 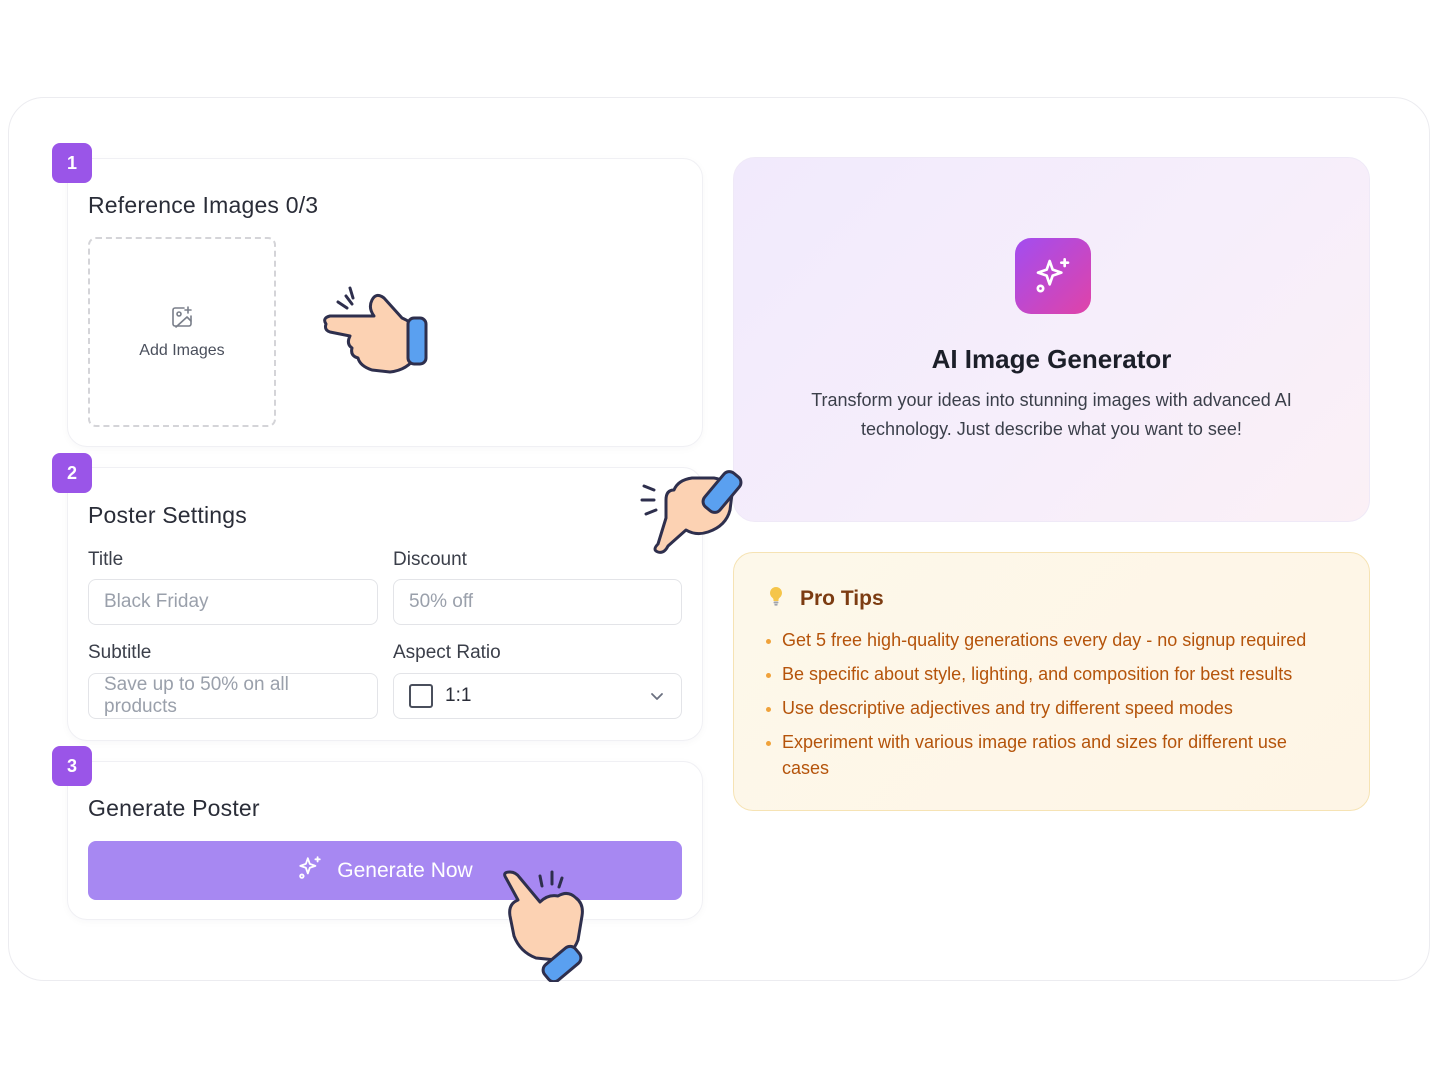 What do you see at coordinates (120, 652) in the screenshot?
I see `subtitle-label: Subtitle` at bounding box center [120, 652].